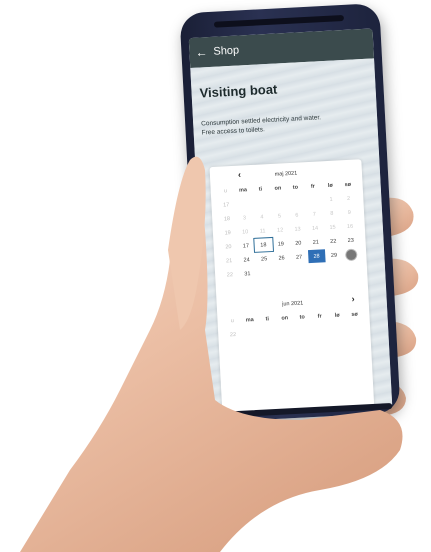 The height and width of the screenshot is (552, 431). Describe the element at coordinates (281, 244) in the screenshot. I see `day-cell: 19` at that location.